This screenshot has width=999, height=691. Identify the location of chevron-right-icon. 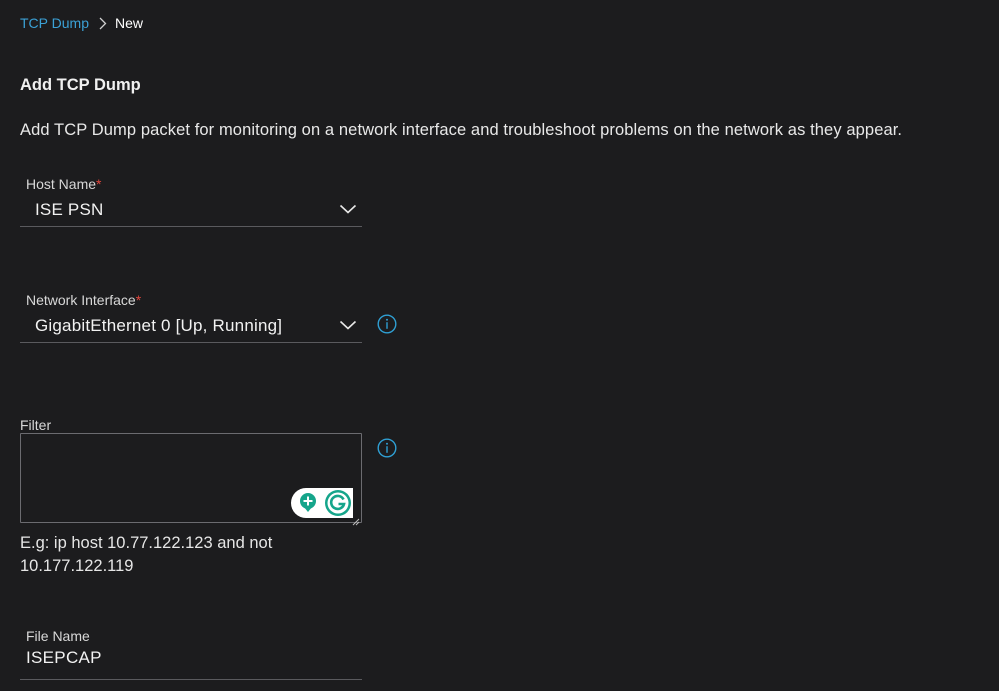
(103, 23).